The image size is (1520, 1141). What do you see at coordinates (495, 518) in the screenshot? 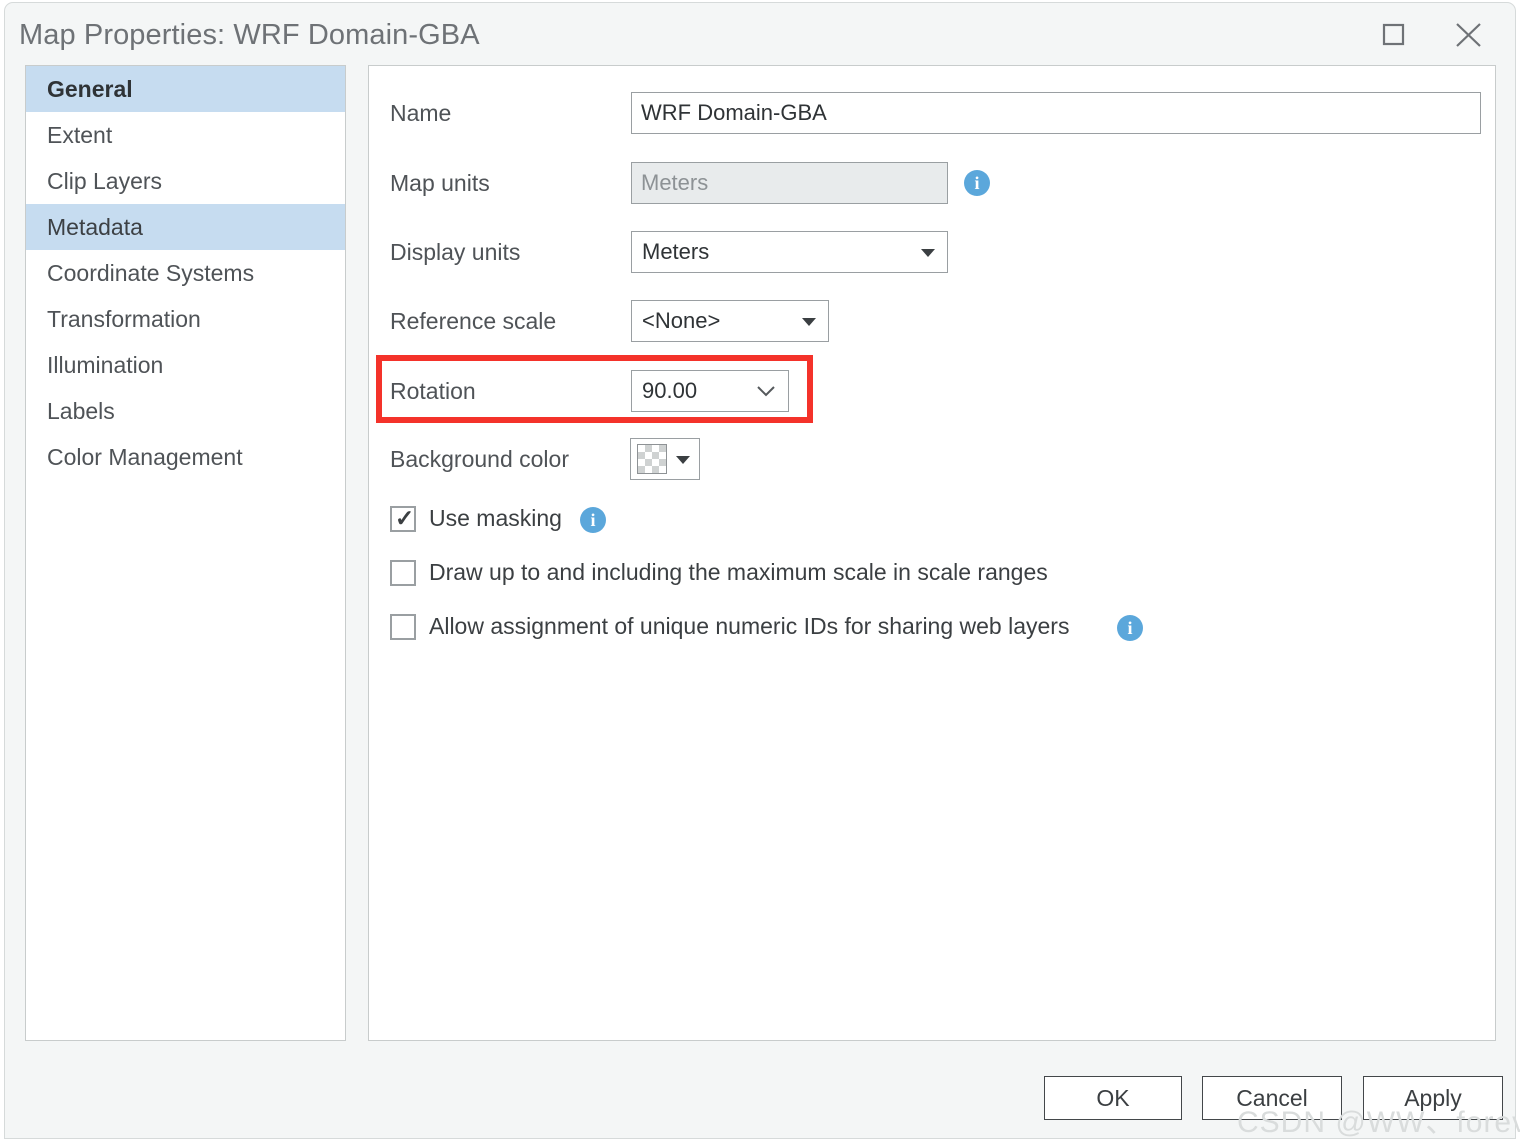
I see `use-masking-label: Use masking` at bounding box center [495, 518].